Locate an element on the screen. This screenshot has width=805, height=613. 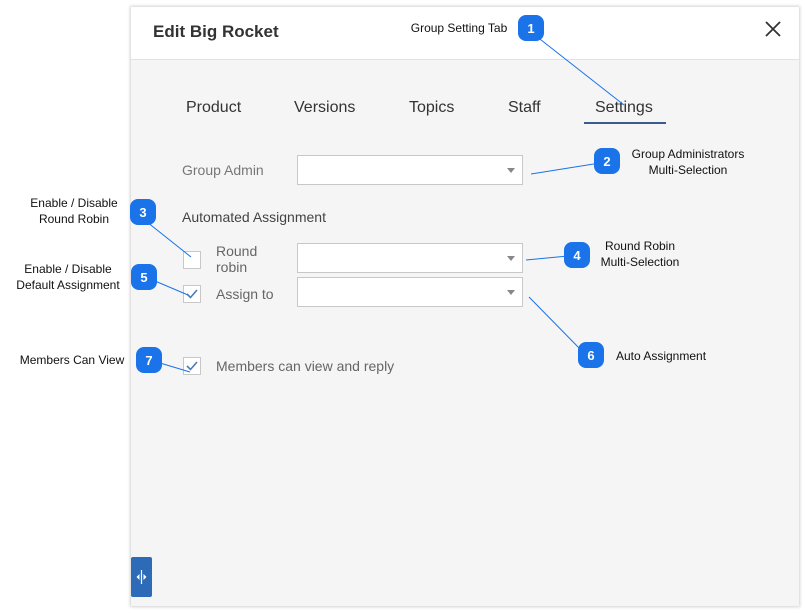
round-robin-label-line1: Round is located at coordinates (237, 251).